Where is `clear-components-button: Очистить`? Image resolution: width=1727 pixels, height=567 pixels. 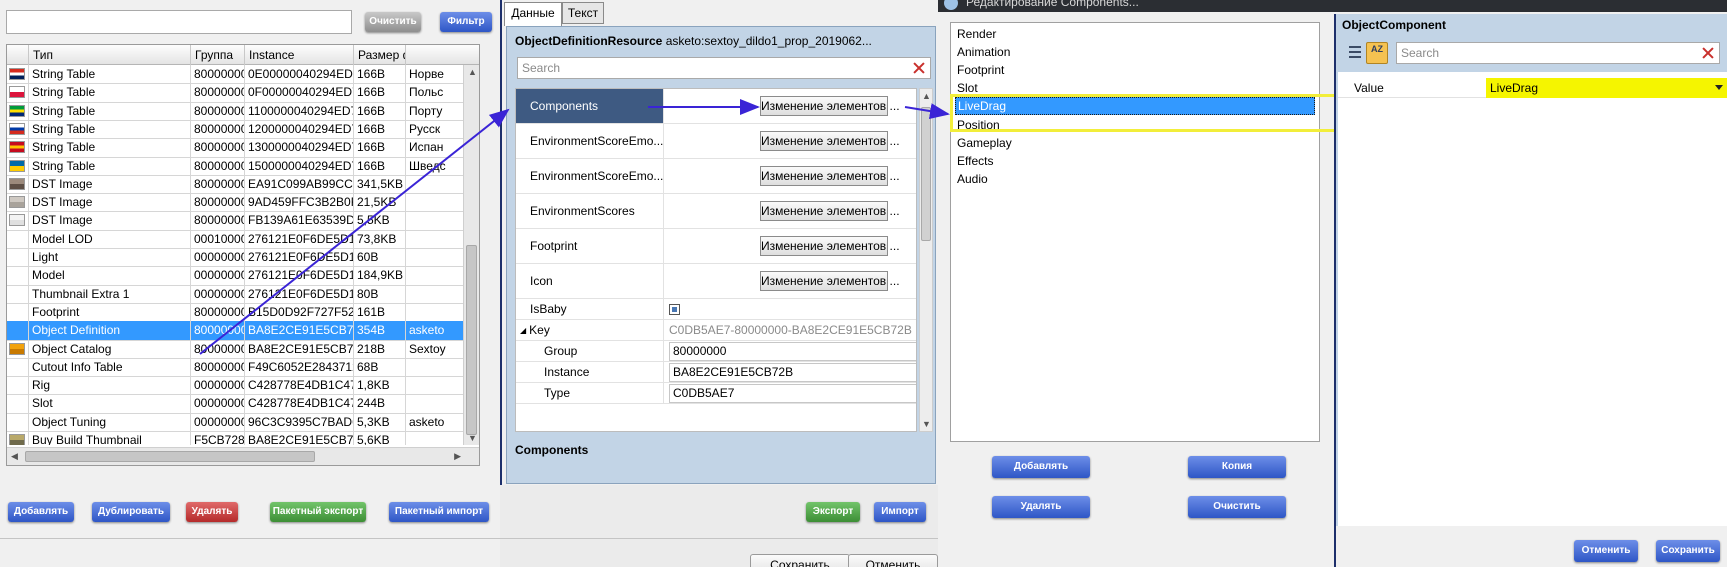 clear-components-button: Очистить is located at coordinates (1237, 507).